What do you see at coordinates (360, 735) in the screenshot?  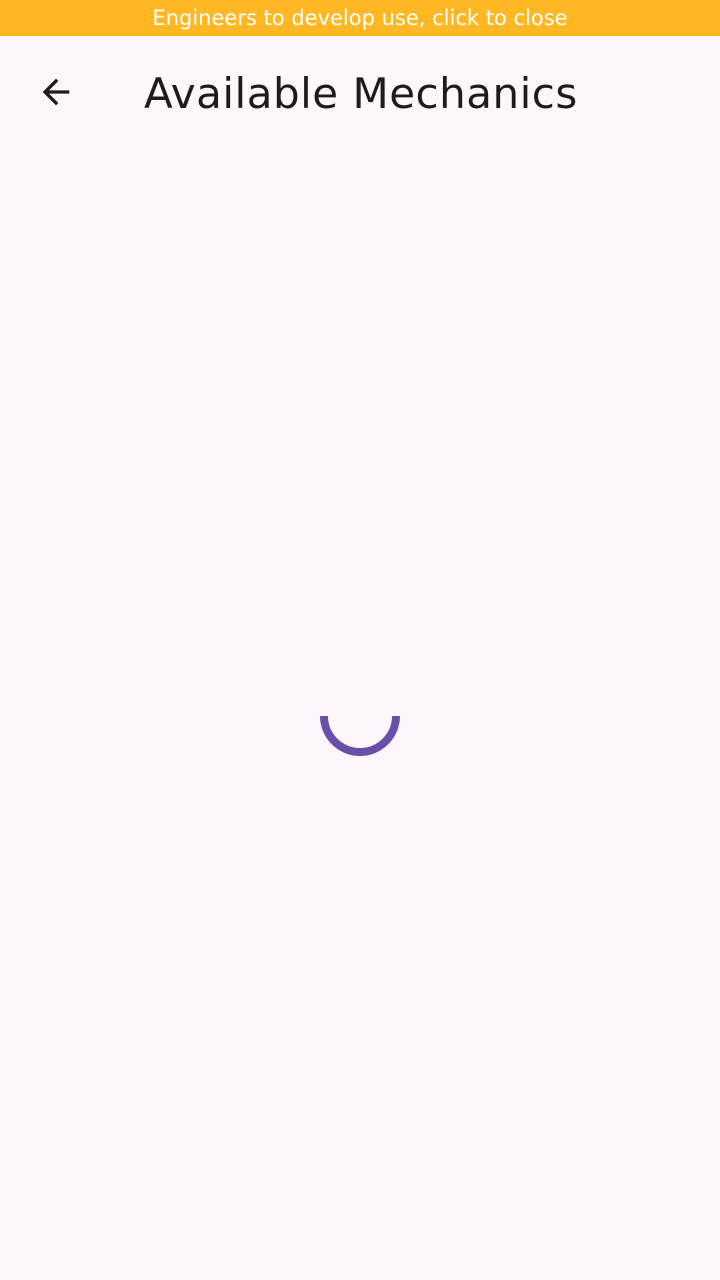 I see `circular-progress-icon` at bounding box center [360, 735].